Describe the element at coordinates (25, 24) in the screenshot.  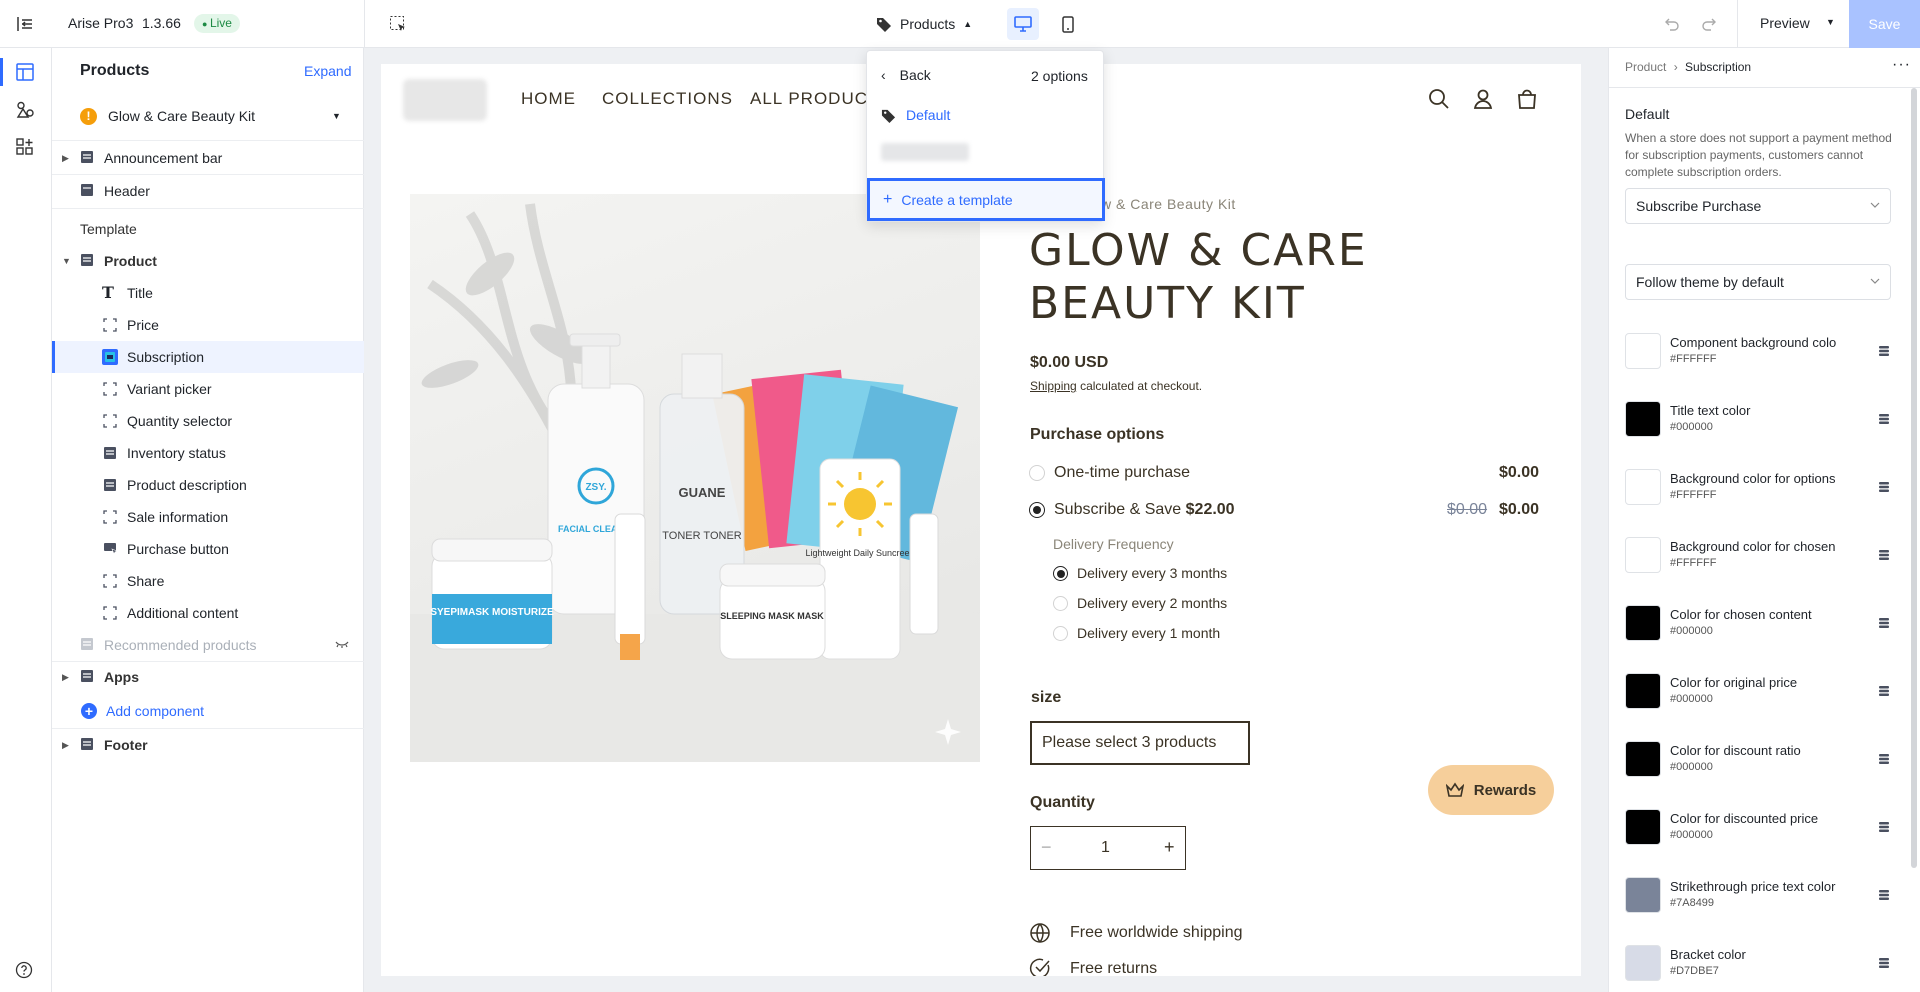
I see `exit-editor-icon` at that location.